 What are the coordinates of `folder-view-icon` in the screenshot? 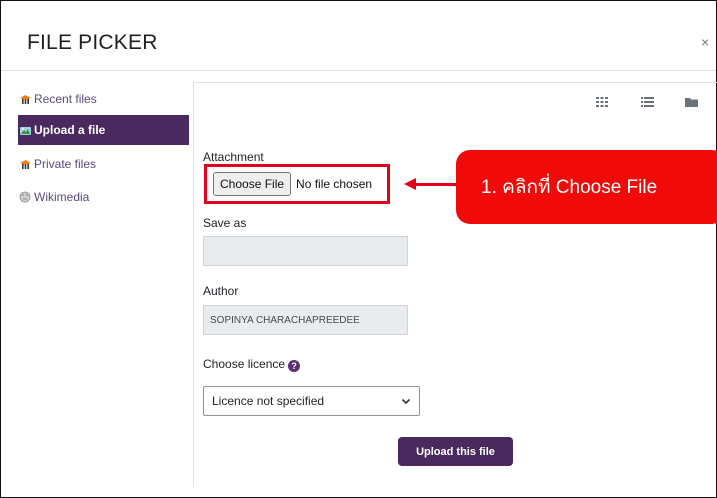 It's located at (691, 103).